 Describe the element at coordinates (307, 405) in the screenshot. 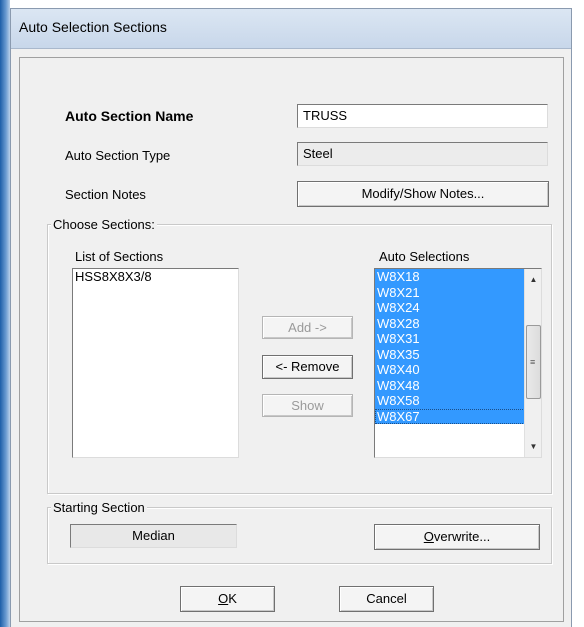

I see `show-button: Show` at that location.